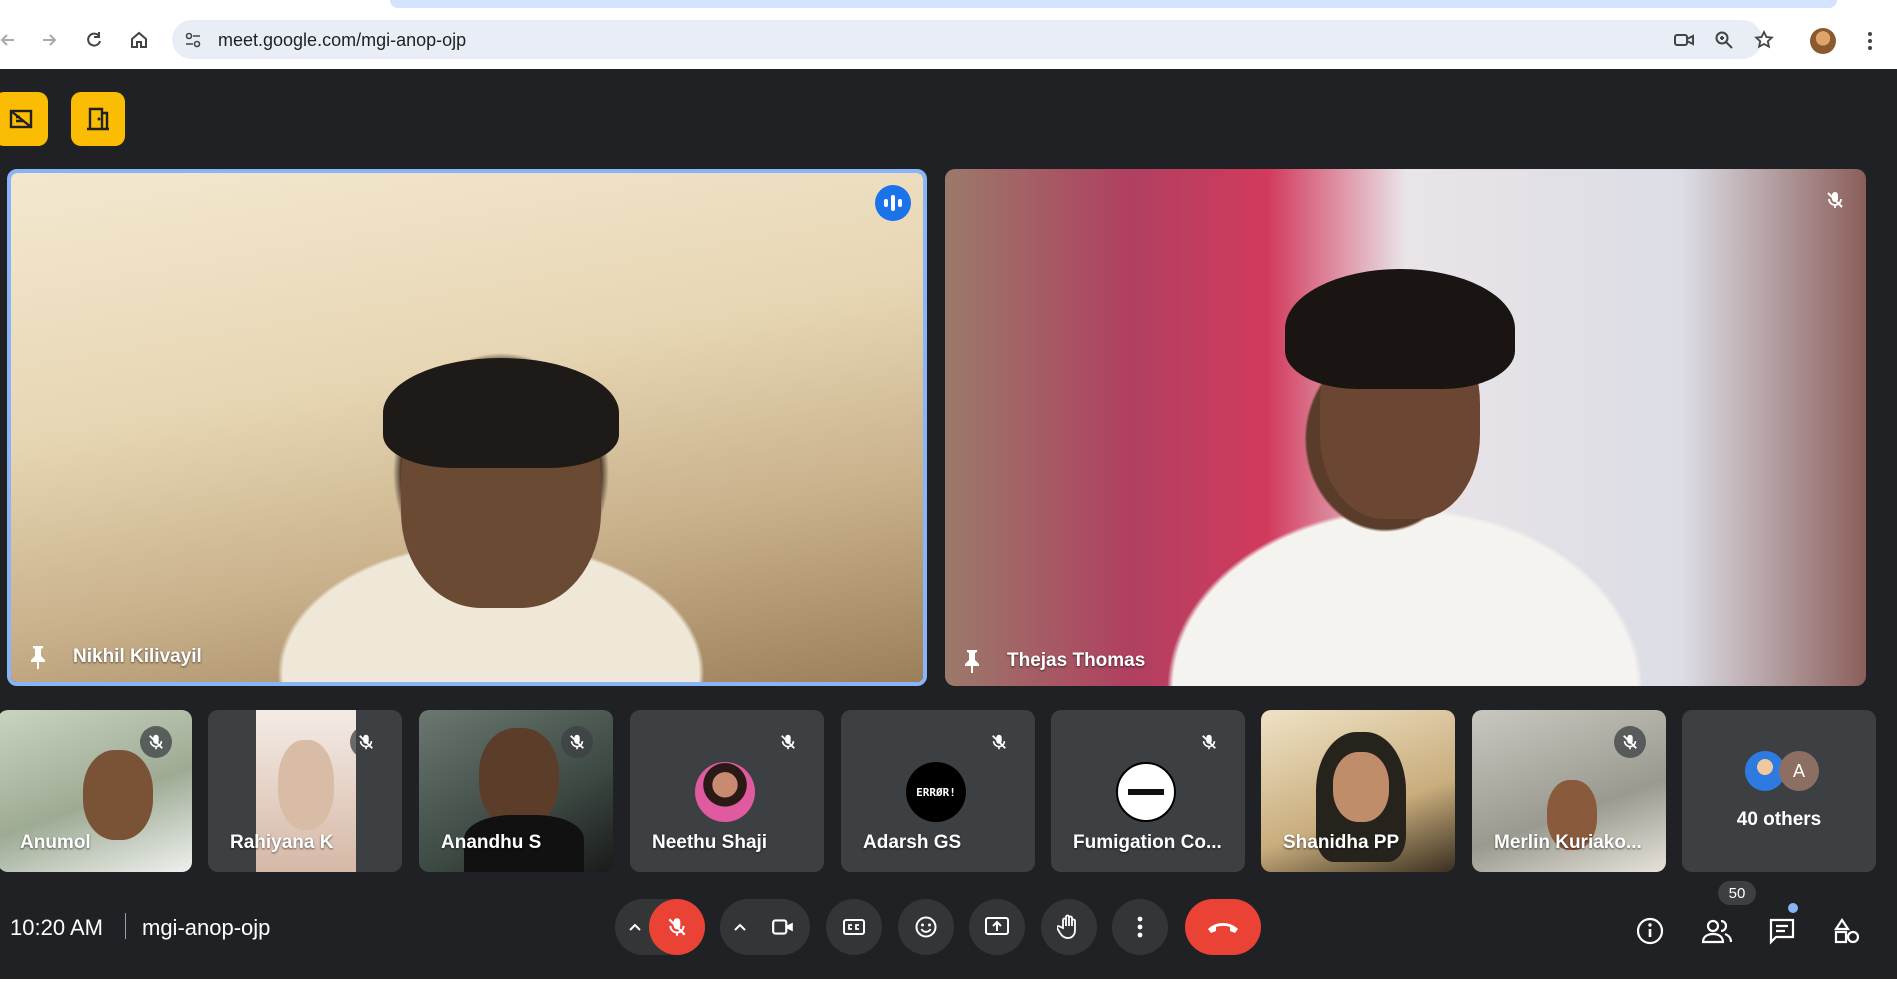  I want to click on participant-avatar: ERRØR!, so click(936, 792).